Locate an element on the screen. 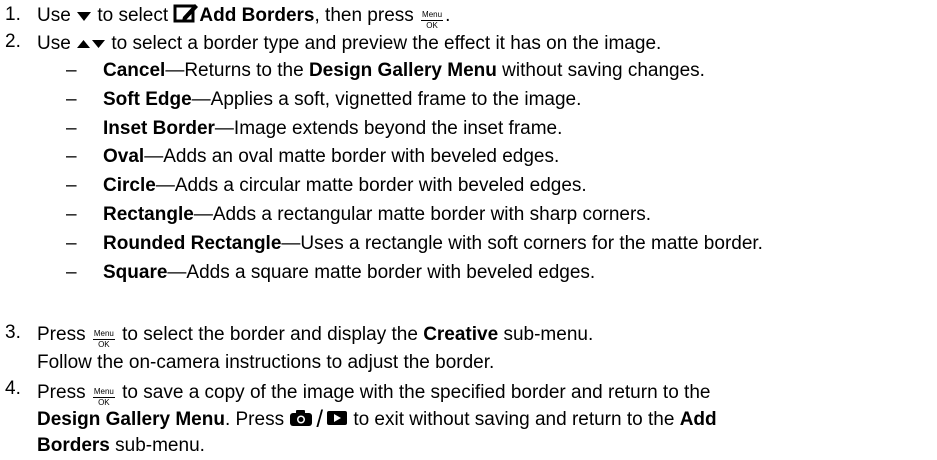 The width and height of the screenshot is (937, 460). add-label: Add is located at coordinates (698, 419).